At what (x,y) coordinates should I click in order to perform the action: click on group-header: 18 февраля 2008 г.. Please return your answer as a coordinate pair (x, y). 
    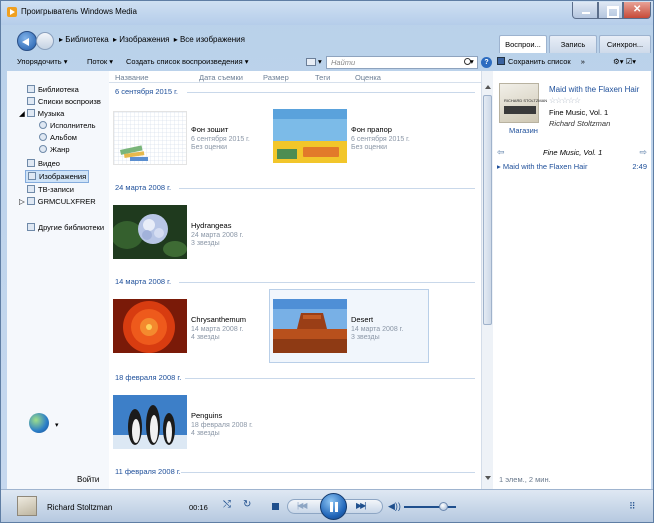
    Looking at the image, I should click on (148, 377).